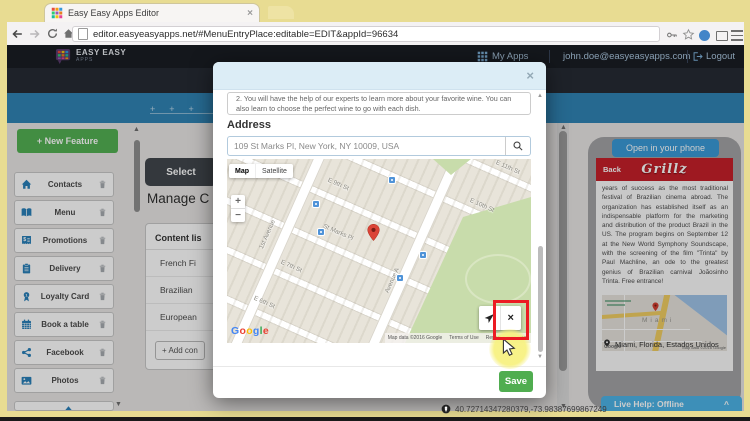 The height and width of the screenshot is (421, 750). Describe the element at coordinates (281, 12) in the screenshot. I see `new-tab-button` at that location.